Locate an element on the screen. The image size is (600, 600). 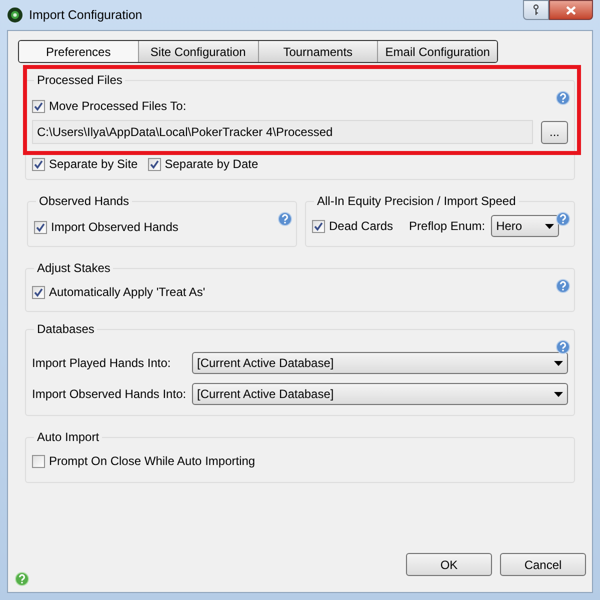
checkbox-label: Import Observed Hands is located at coordinates (114, 227).